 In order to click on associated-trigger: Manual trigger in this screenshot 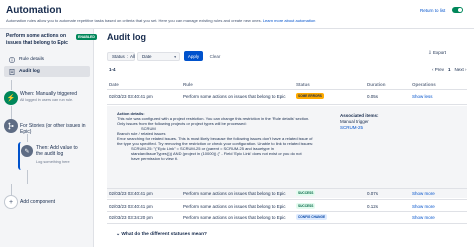, I will do `click(354, 121)`.